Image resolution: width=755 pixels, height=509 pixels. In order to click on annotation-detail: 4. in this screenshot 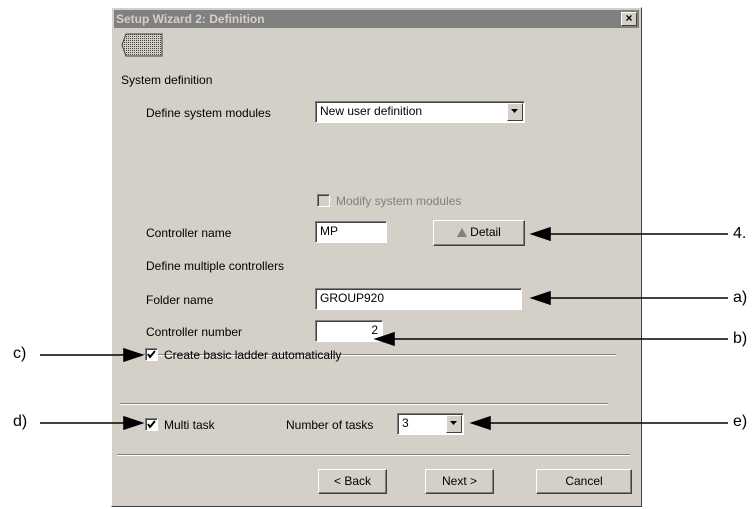, I will do `click(740, 233)`.